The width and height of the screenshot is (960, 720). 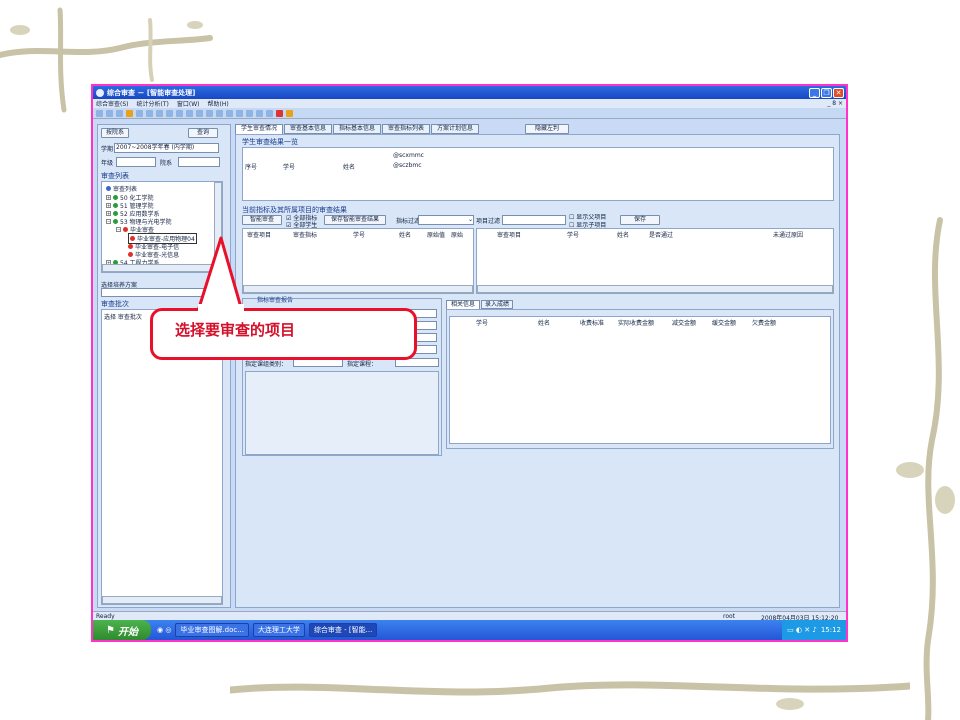 I want to click on taskbar-item-browser: 大连理工大学, so click(x=278, y=630).